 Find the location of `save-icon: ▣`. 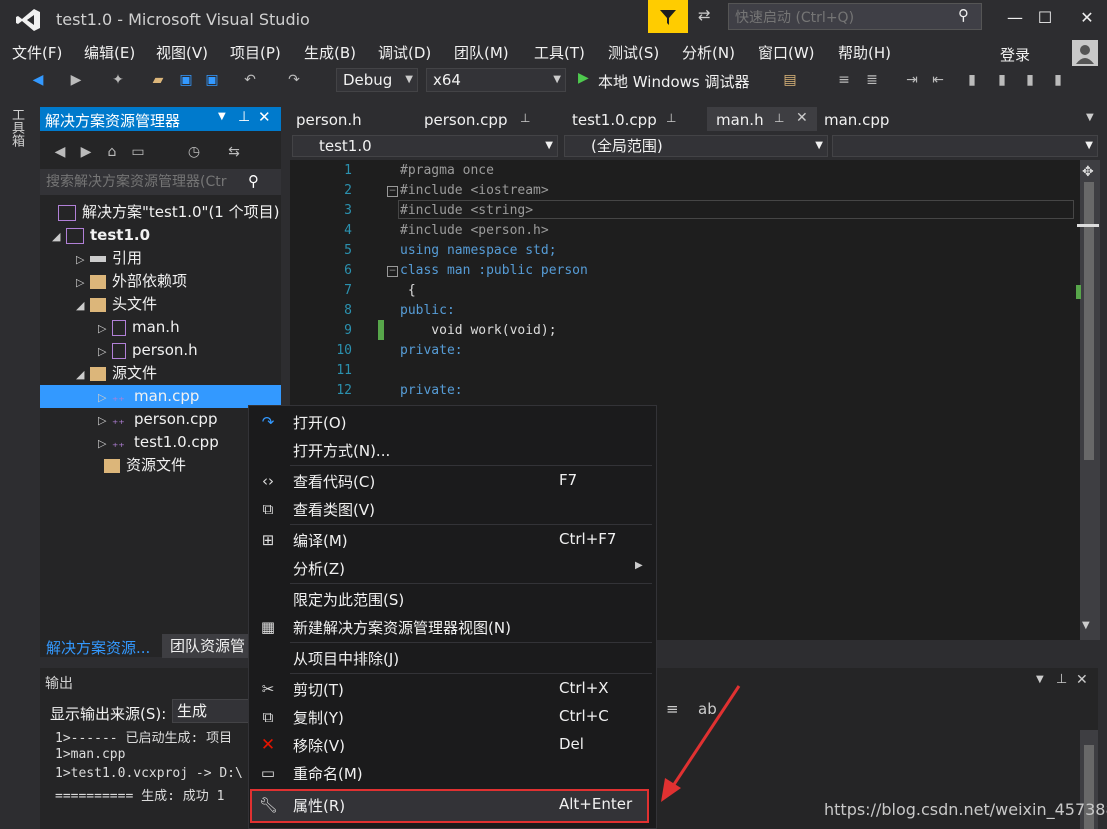

save-icon: ▣ is located at coordinates (186, 80).